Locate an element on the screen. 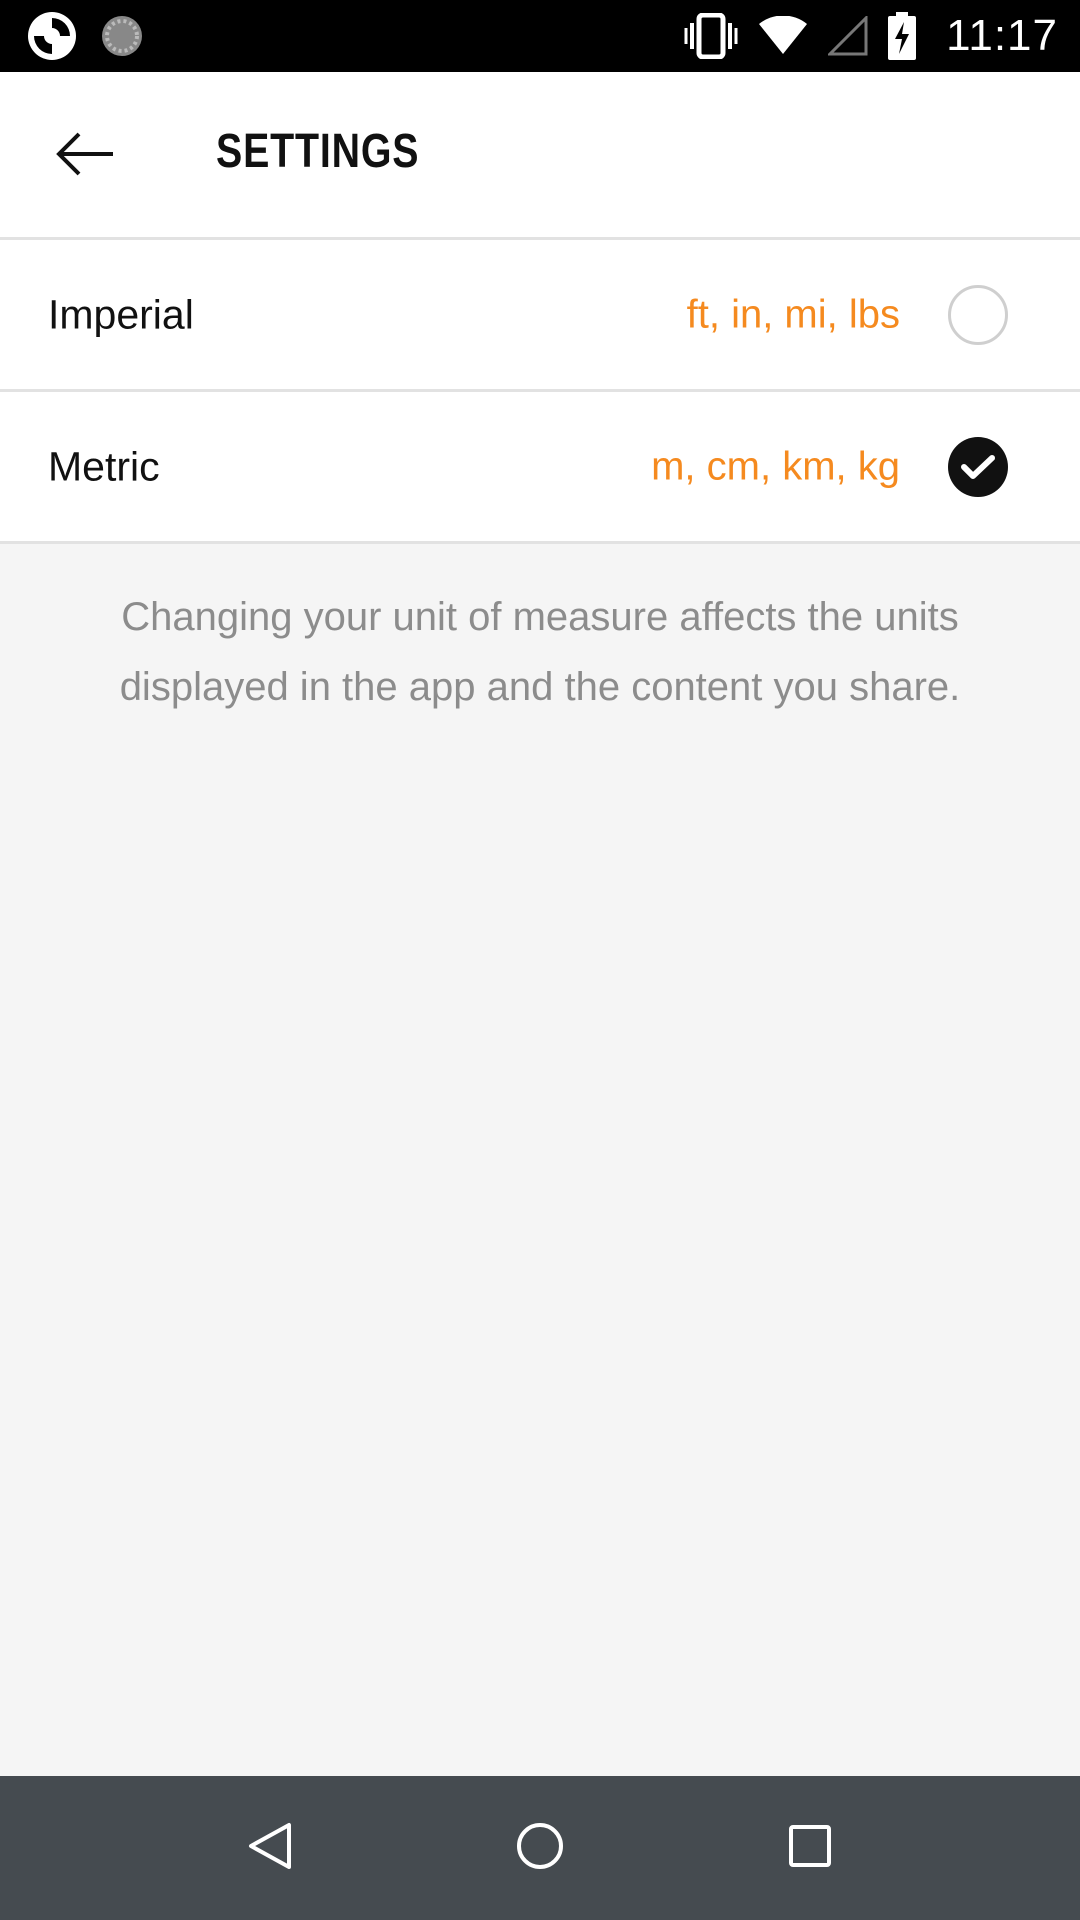 The width and height of the screenshot is (1080, 1920). page-title: SETTINGS is located at coordinates (318, 151).